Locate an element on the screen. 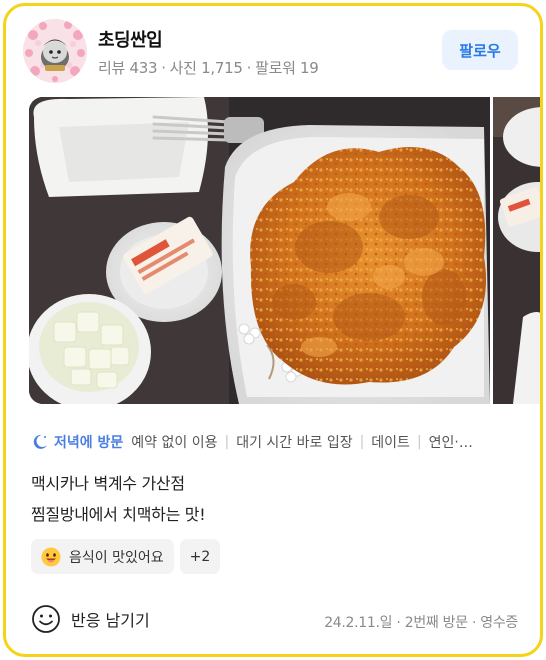  review-photo-next is located at coordinates (516, 250).